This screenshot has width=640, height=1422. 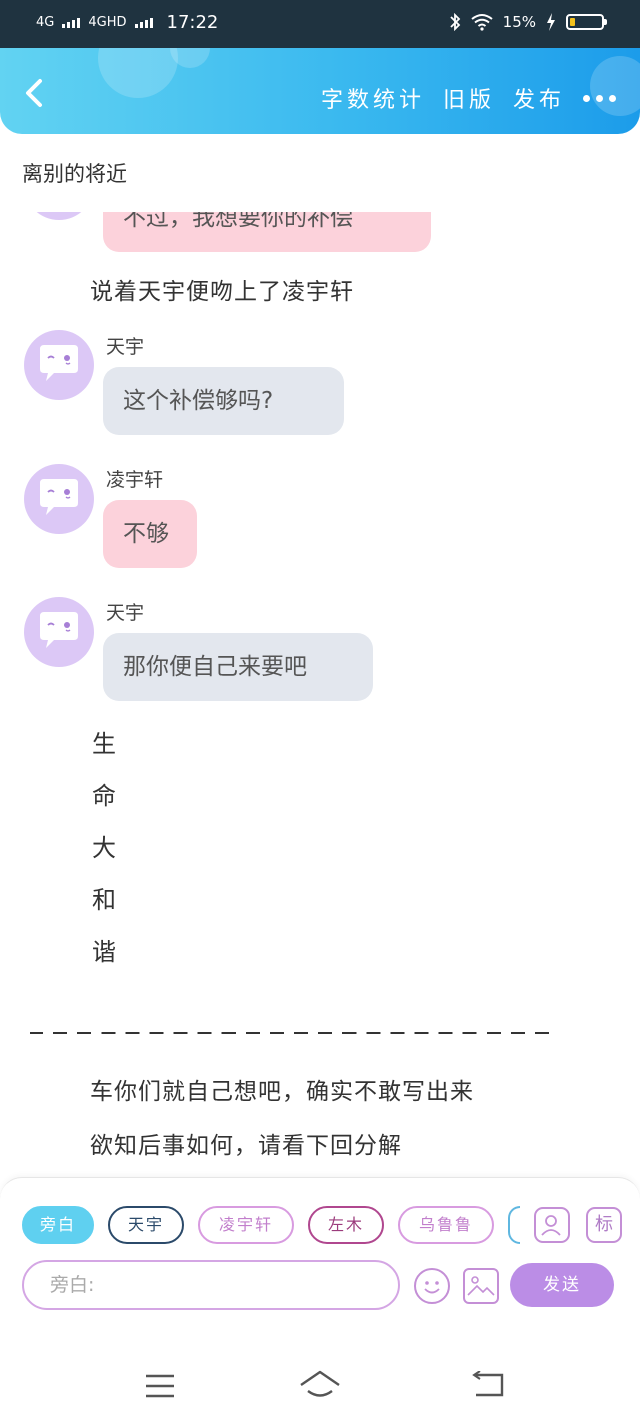 What do you see at coordinates (599, 98) in the screenshot?
I see `more-dots-icon` at bounding box center [599, 98].